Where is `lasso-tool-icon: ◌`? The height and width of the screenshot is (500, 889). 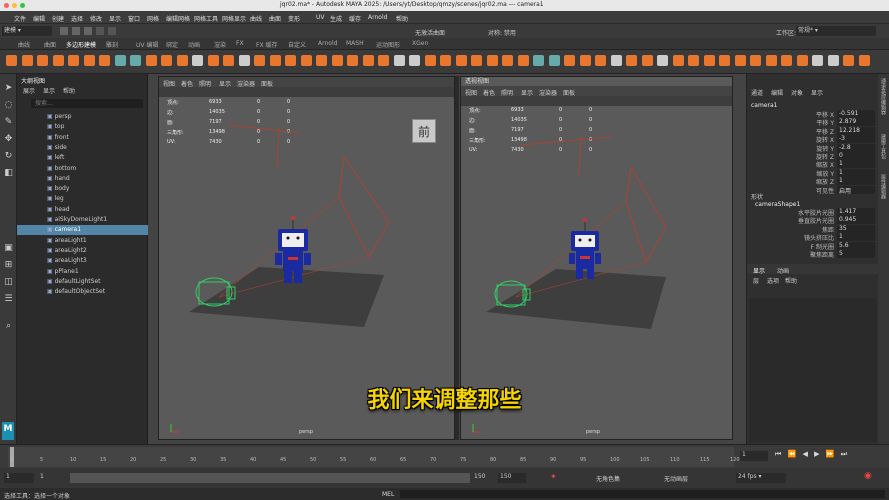 lasso-tool-icon: ◌ is located at coordinates (8, 105).